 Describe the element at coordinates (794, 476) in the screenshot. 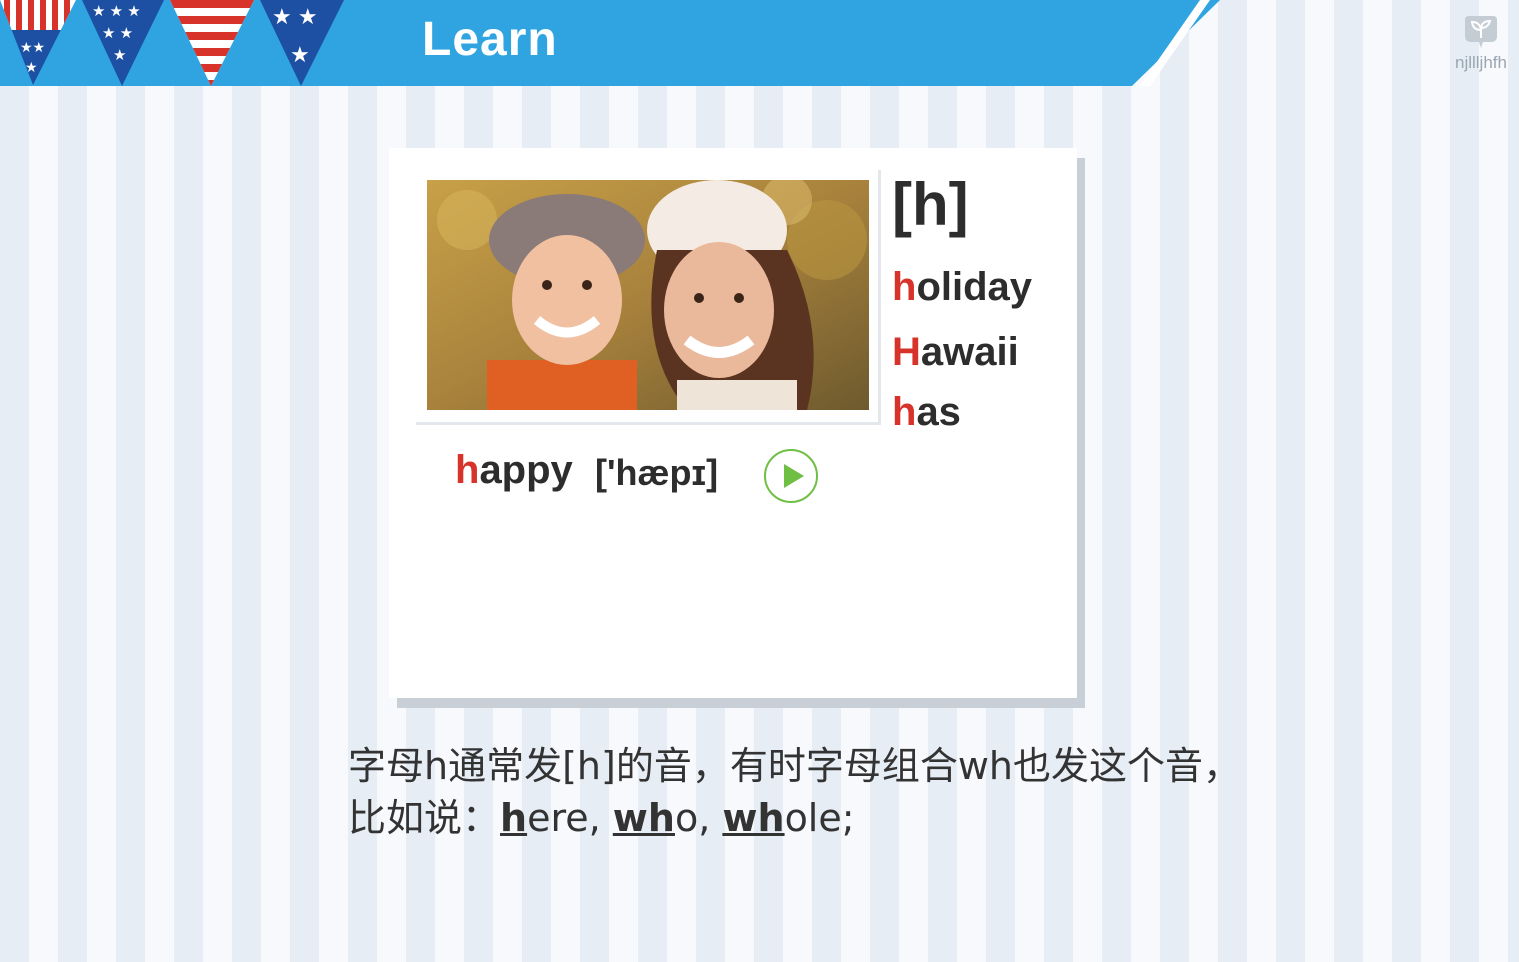

I see `play-icon` at that location.